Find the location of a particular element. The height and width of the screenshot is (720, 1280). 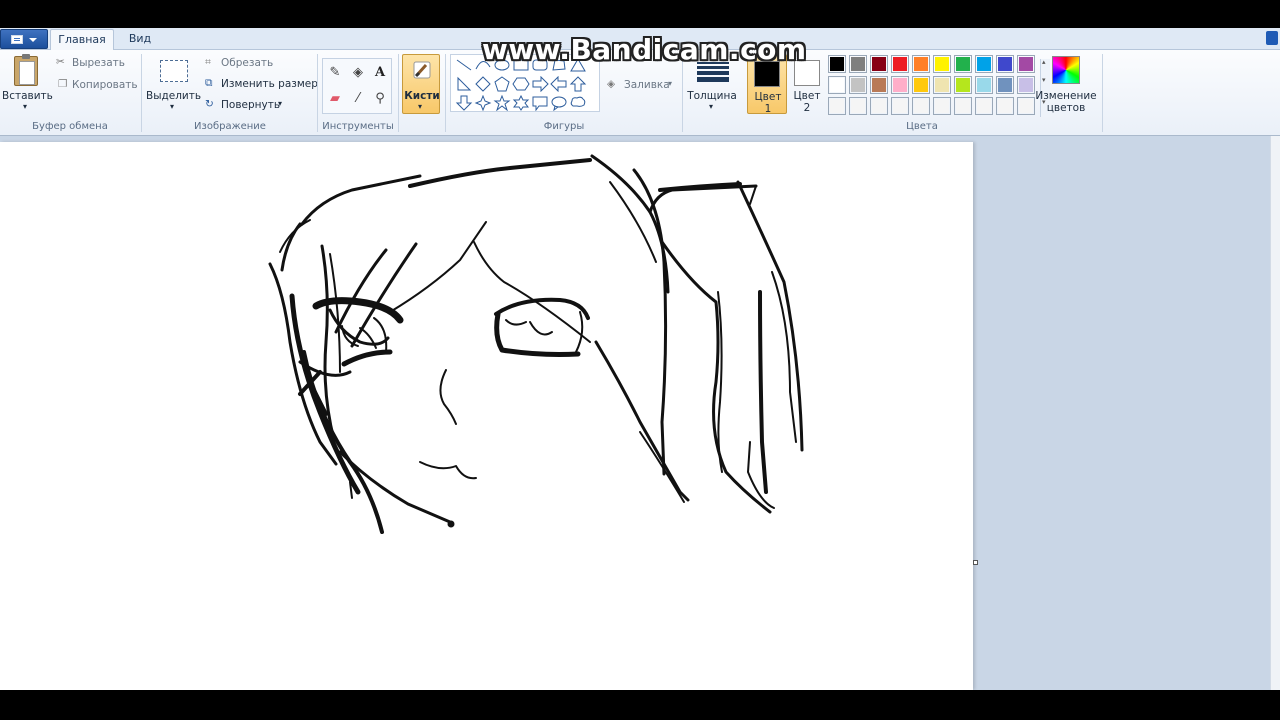

edit-colors-label-line2: цветов is located at coordinates (1066, 108).